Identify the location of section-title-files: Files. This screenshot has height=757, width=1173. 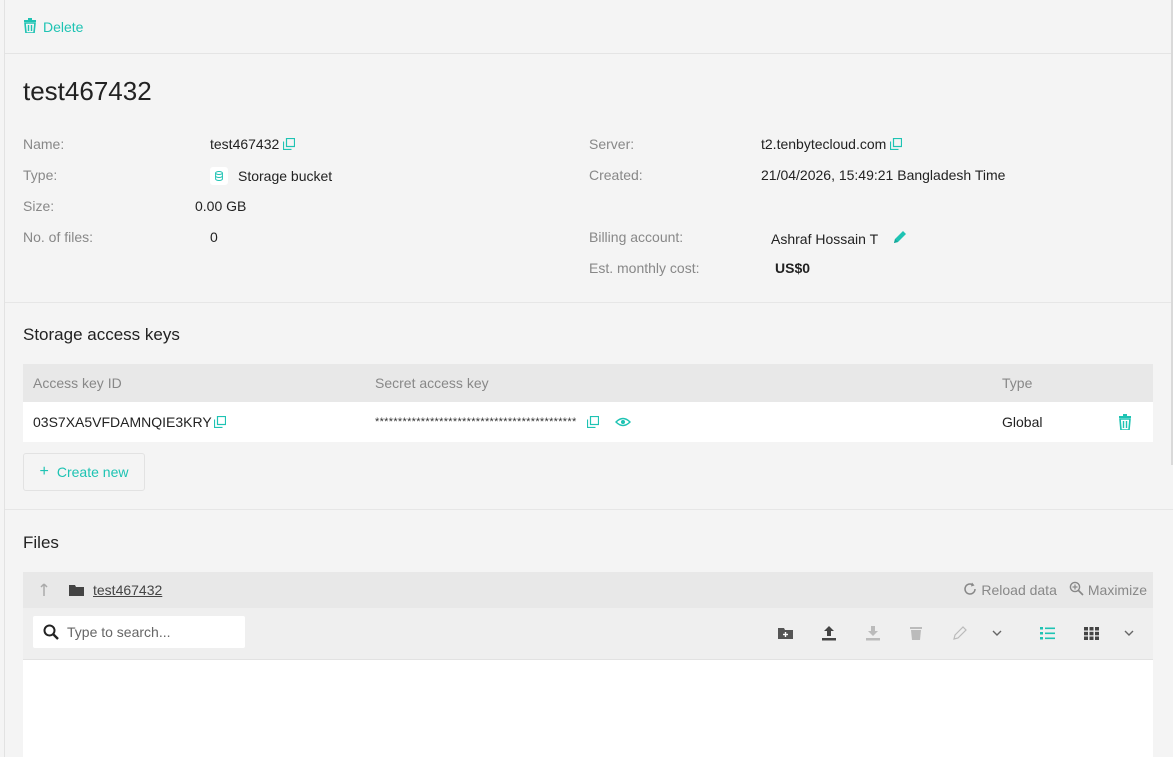
(41, 542).